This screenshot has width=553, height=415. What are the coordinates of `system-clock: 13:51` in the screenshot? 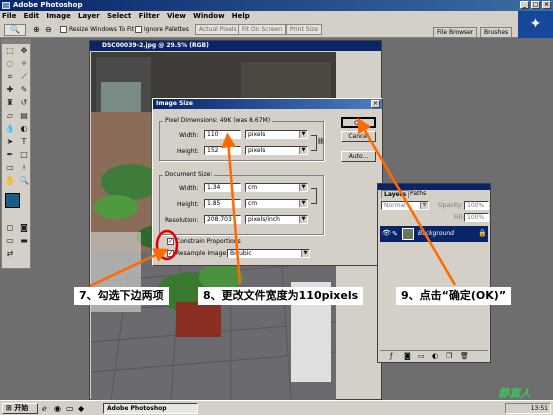 It's located at (528, 408).